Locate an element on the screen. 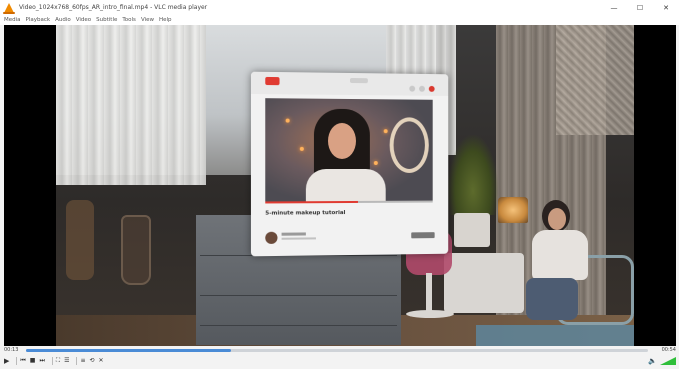 This screenshot has width=679, height=369. volume-slider is located at coordinates (668, 361).